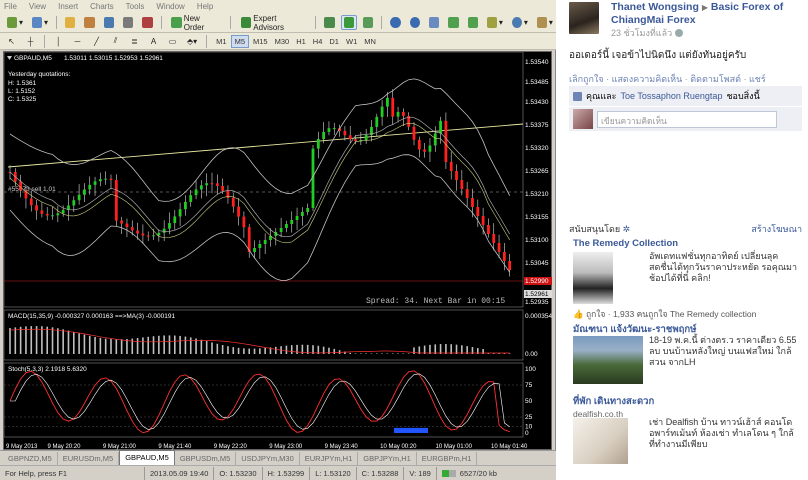 The height and width of the screenshot is (480, 808). Describe the element at coordinates (301, 41) in the screenshot. I see `timeframe-h1: H1` at that location.